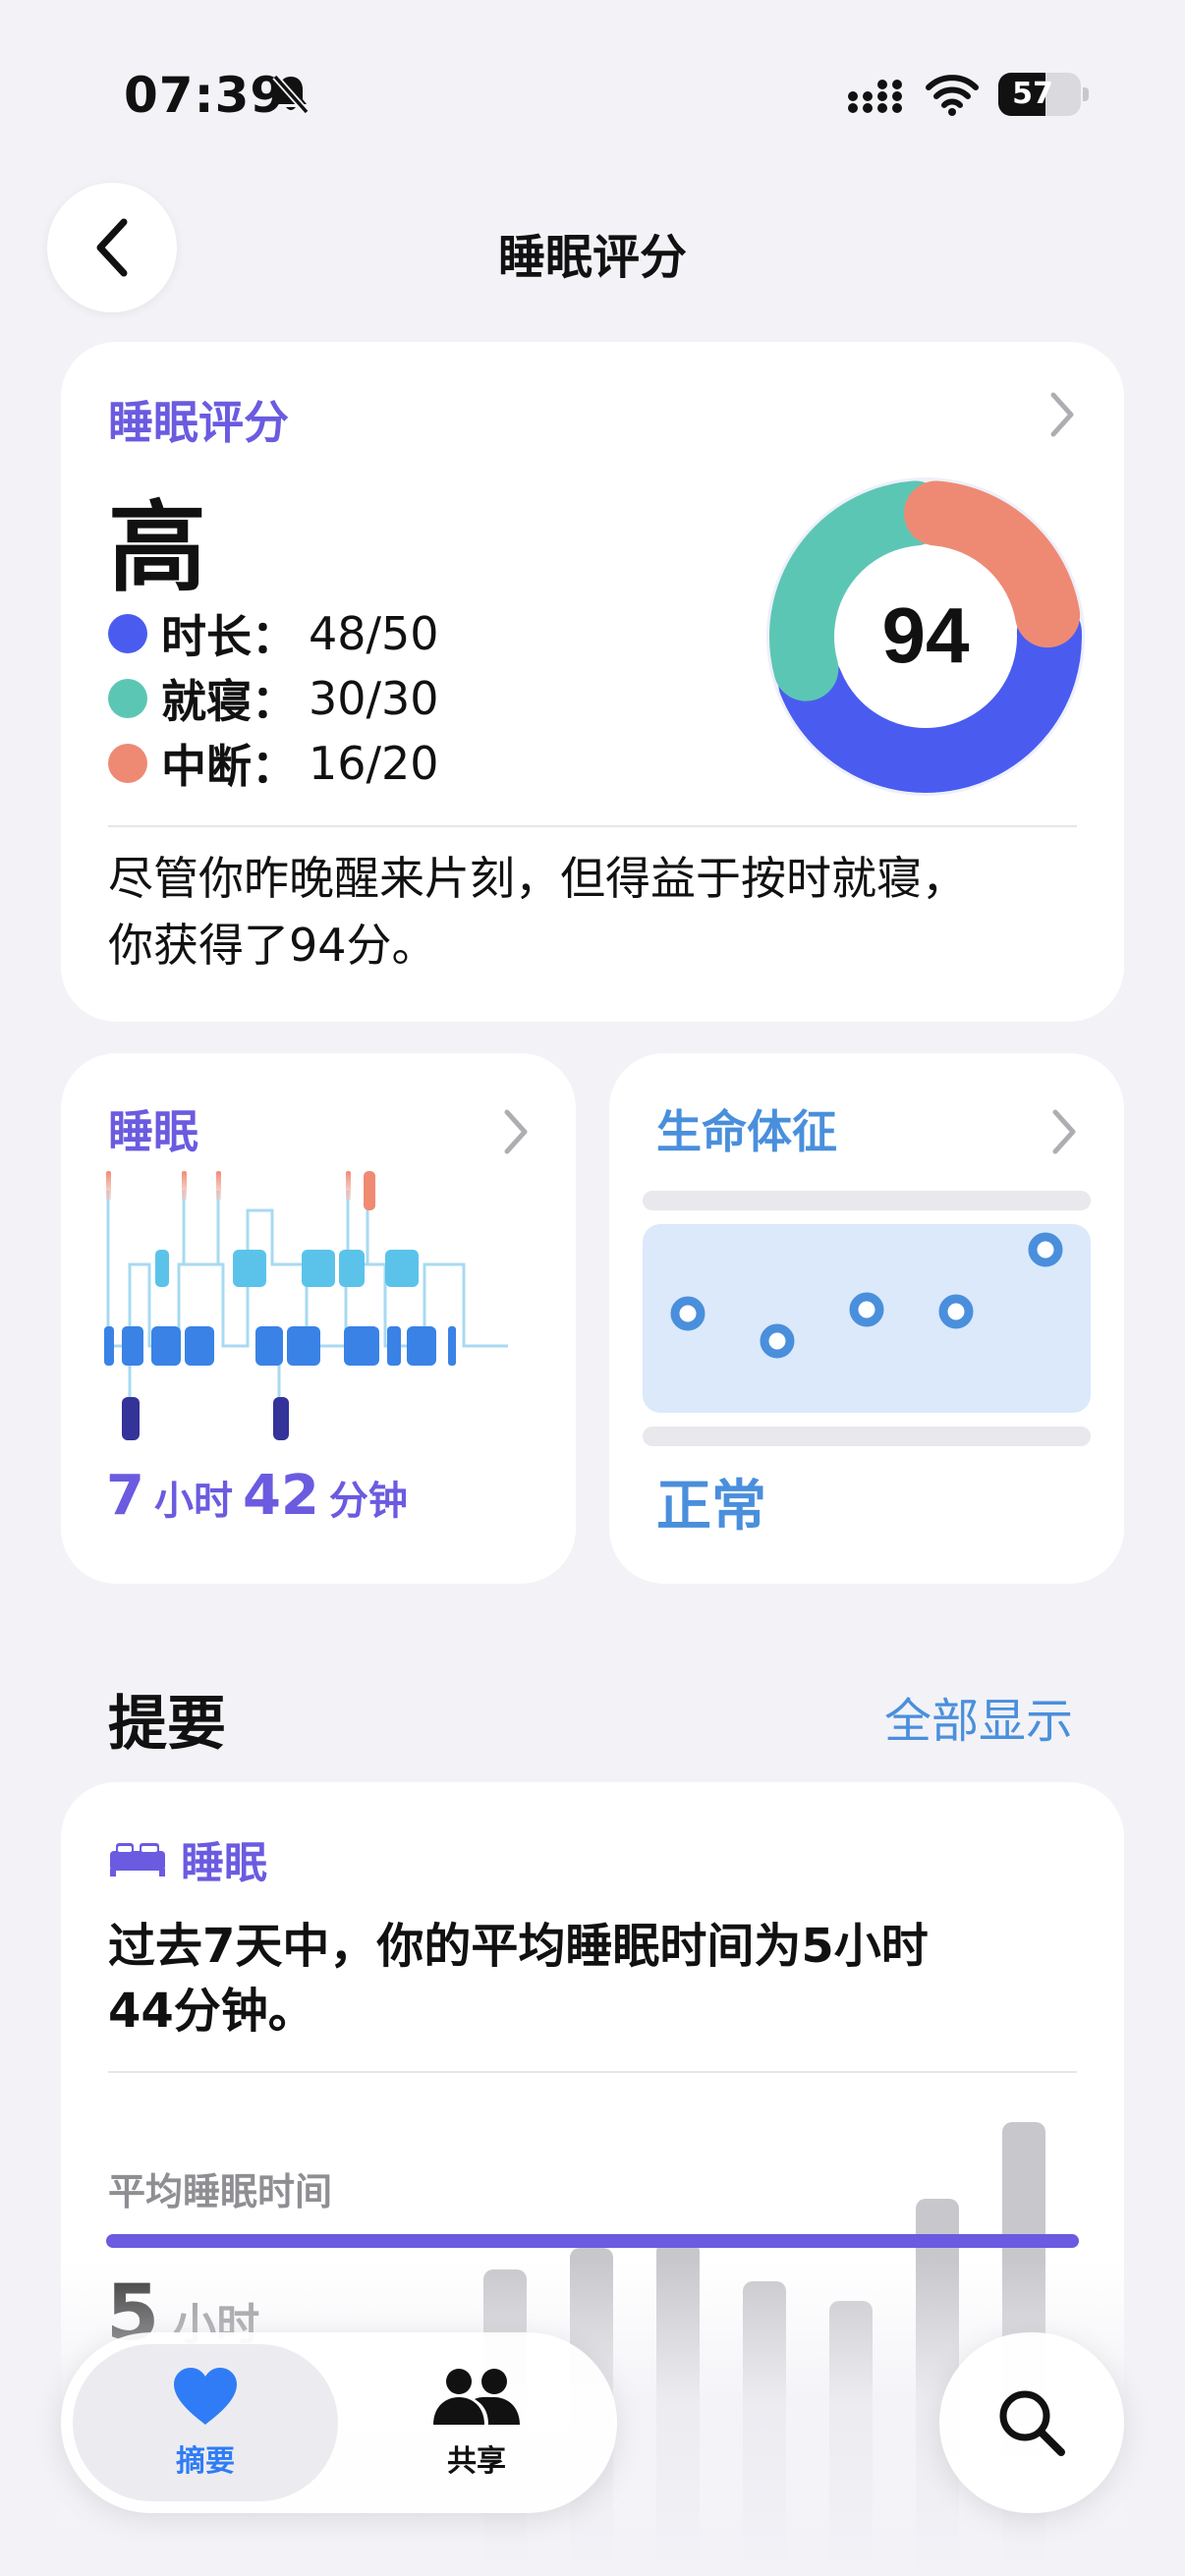 The width and height of the screenshot is (1185, 2576). I want to click on metric-interruptions-name: 中断：, so click(229, 766).